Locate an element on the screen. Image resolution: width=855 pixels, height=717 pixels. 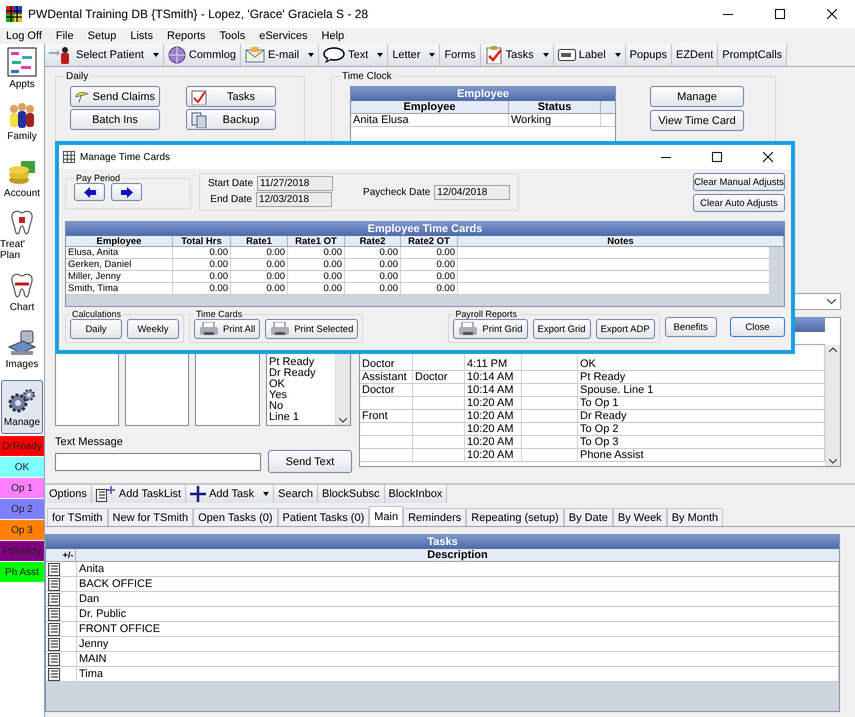
column-header: +/- is located at coordinates (68, 555).